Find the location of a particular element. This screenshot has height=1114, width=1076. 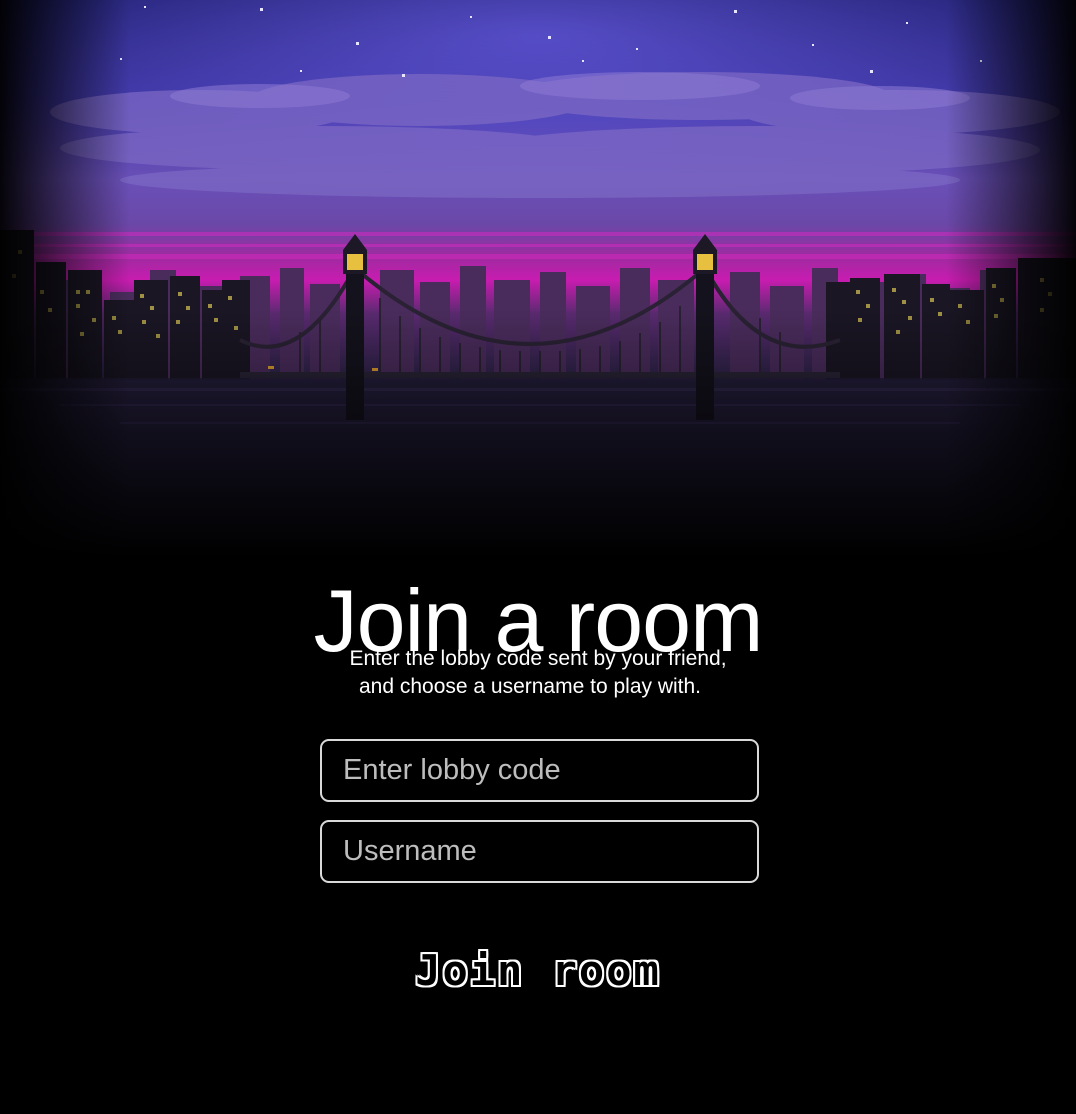

join-room-button-label: Join room is located at coordinates (538, 970).